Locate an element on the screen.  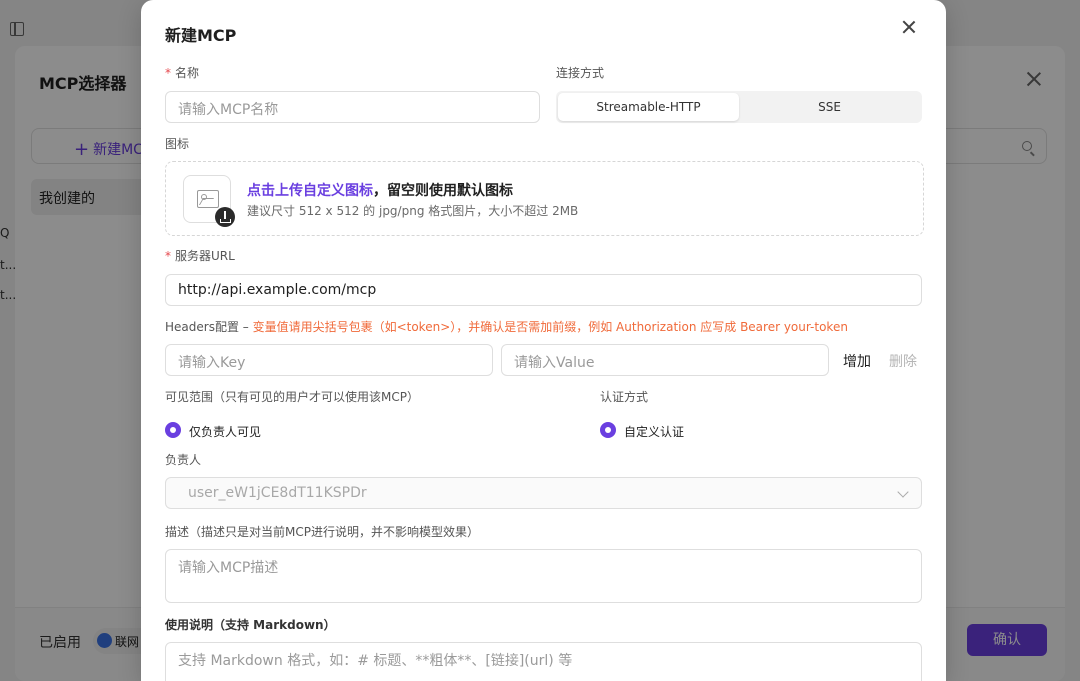
header-value-input: 请输入Value is located at coordinates (665, 360).